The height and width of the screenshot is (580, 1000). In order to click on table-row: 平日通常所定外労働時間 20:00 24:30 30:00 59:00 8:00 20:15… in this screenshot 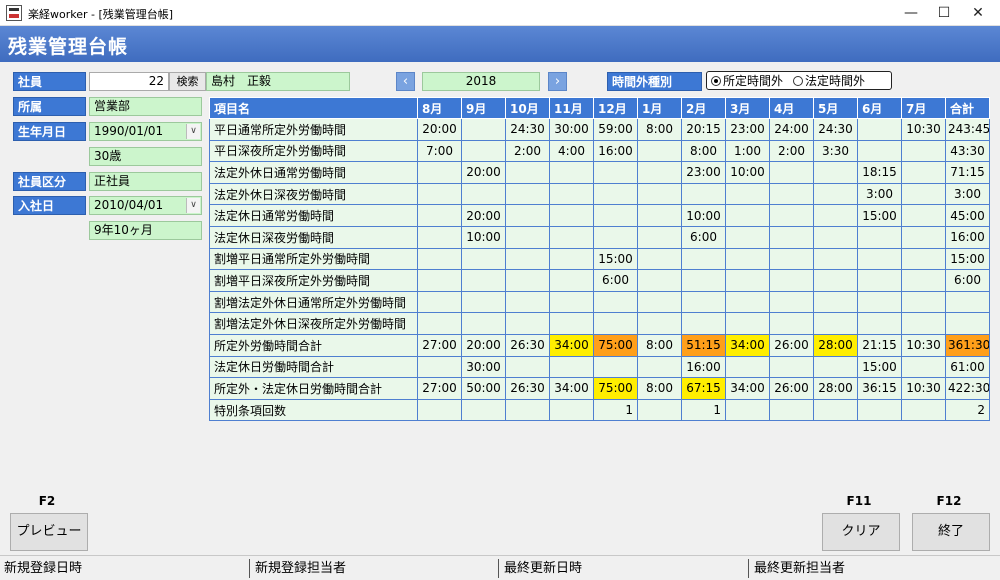, I will do `click(599, 129)`.